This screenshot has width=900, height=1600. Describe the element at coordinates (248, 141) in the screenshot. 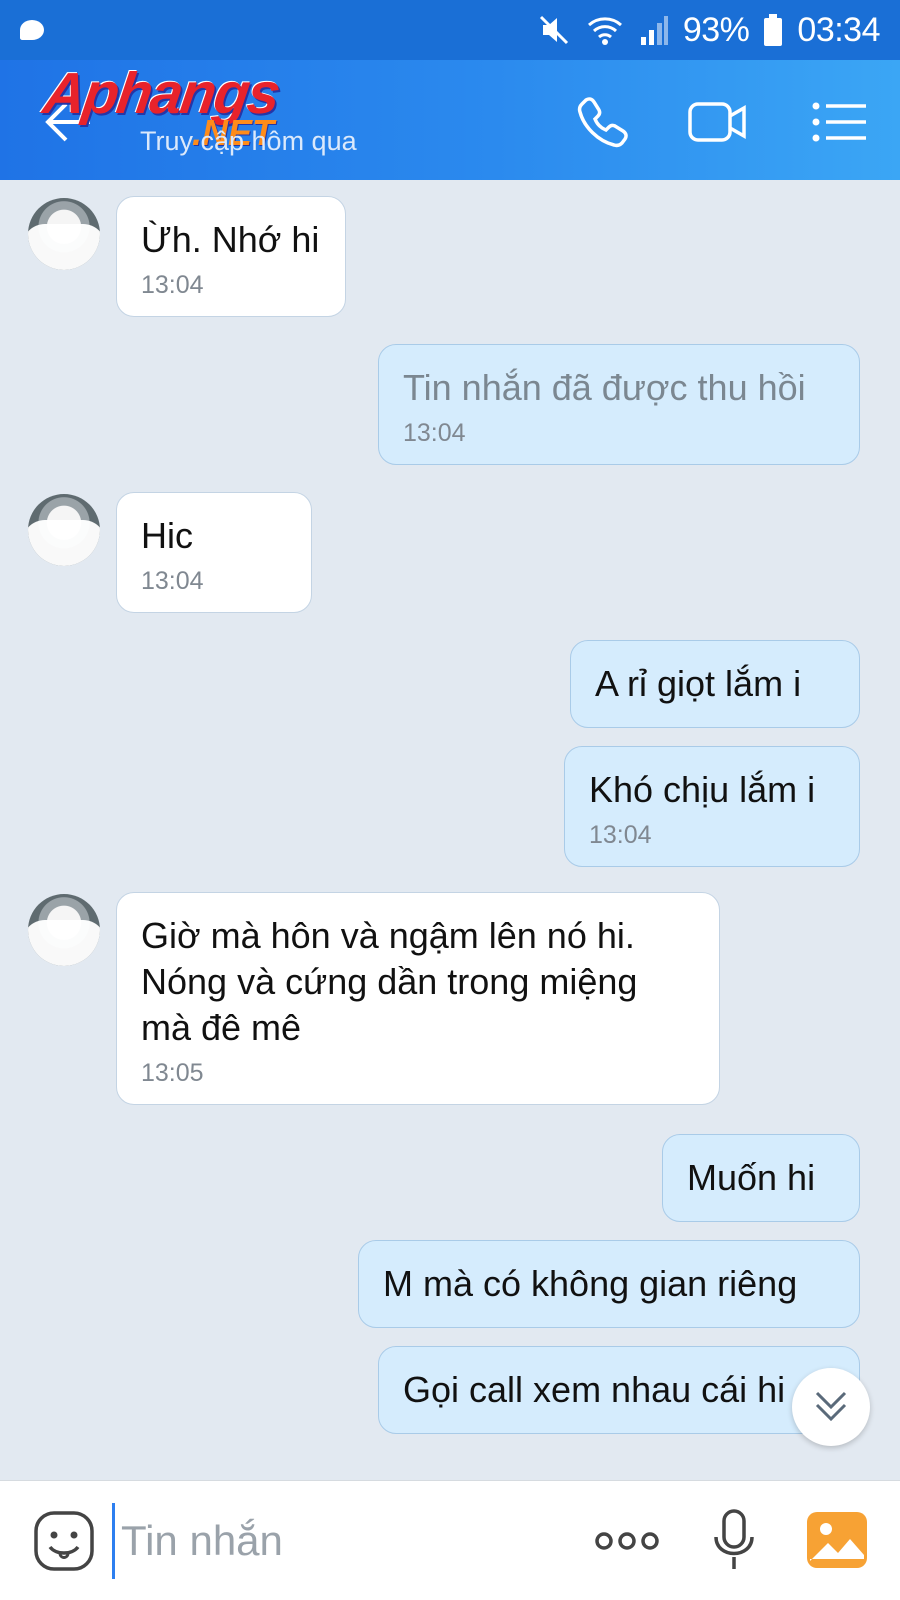

I see `last-seen-status: Truy cập hôm qua` at that location.